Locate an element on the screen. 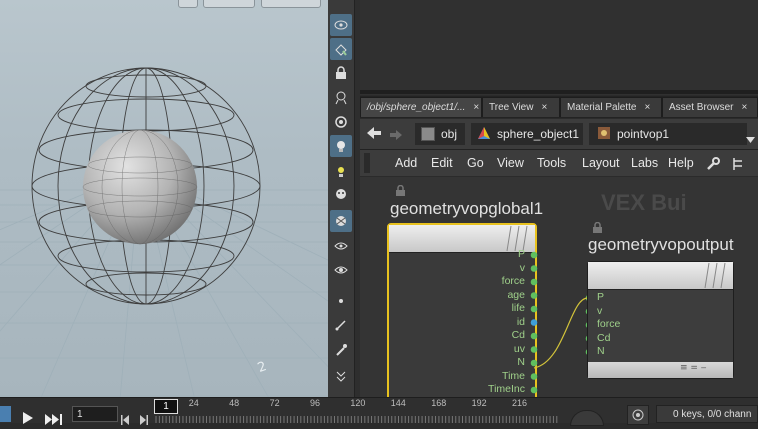  lock-icon is located at coordinates (341, 73).